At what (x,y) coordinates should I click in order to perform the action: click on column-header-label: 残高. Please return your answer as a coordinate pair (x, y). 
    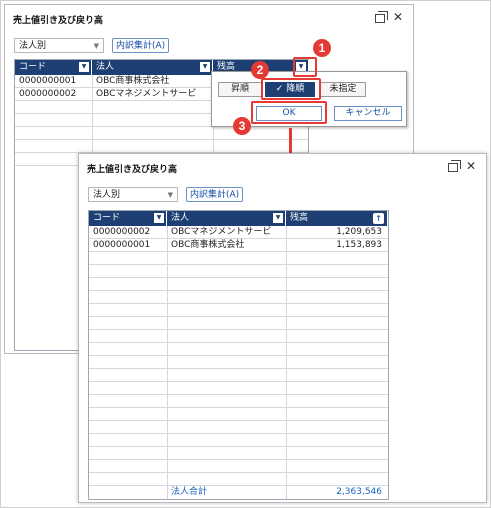
    Looking at the image, I should click on (299, 218).